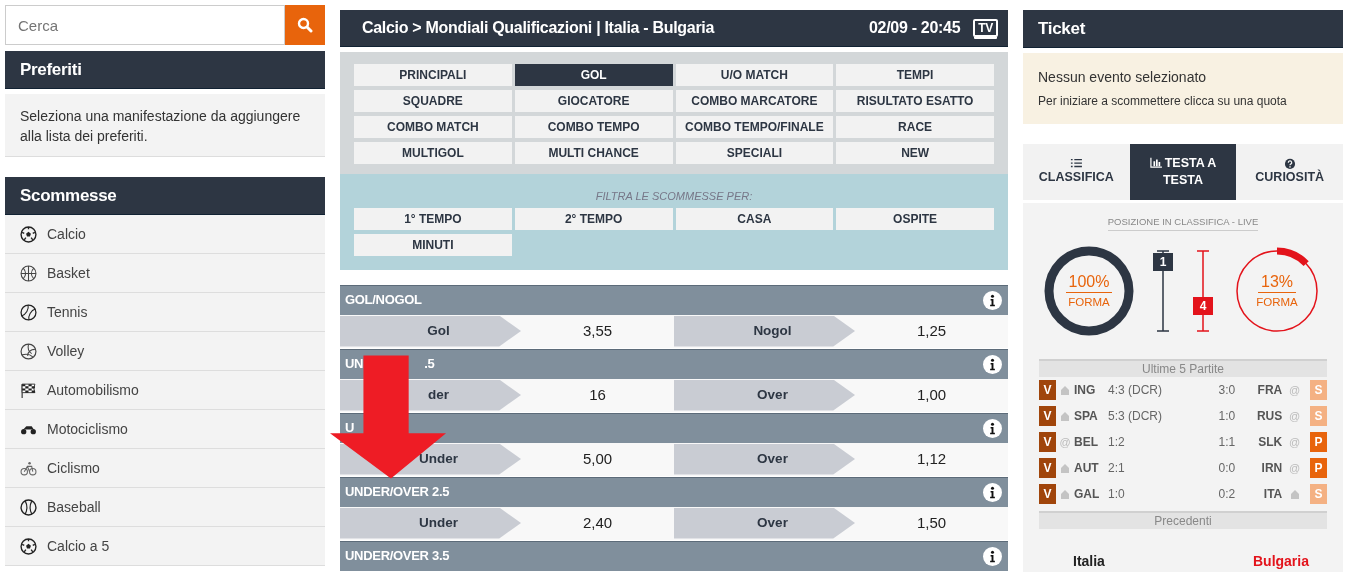 This screenshot has width=1345, height=573. What do you see at coordinates (67, 312) in the screenshot?
I see `sport-label: Tennis` at bounding box center [67, 312].